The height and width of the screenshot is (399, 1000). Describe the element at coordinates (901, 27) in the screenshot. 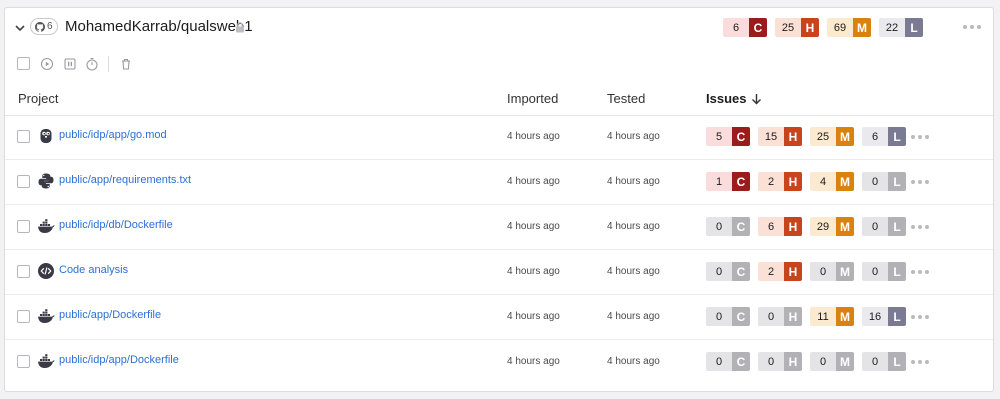

I see `repo-low-issues: 22 L` at that location.